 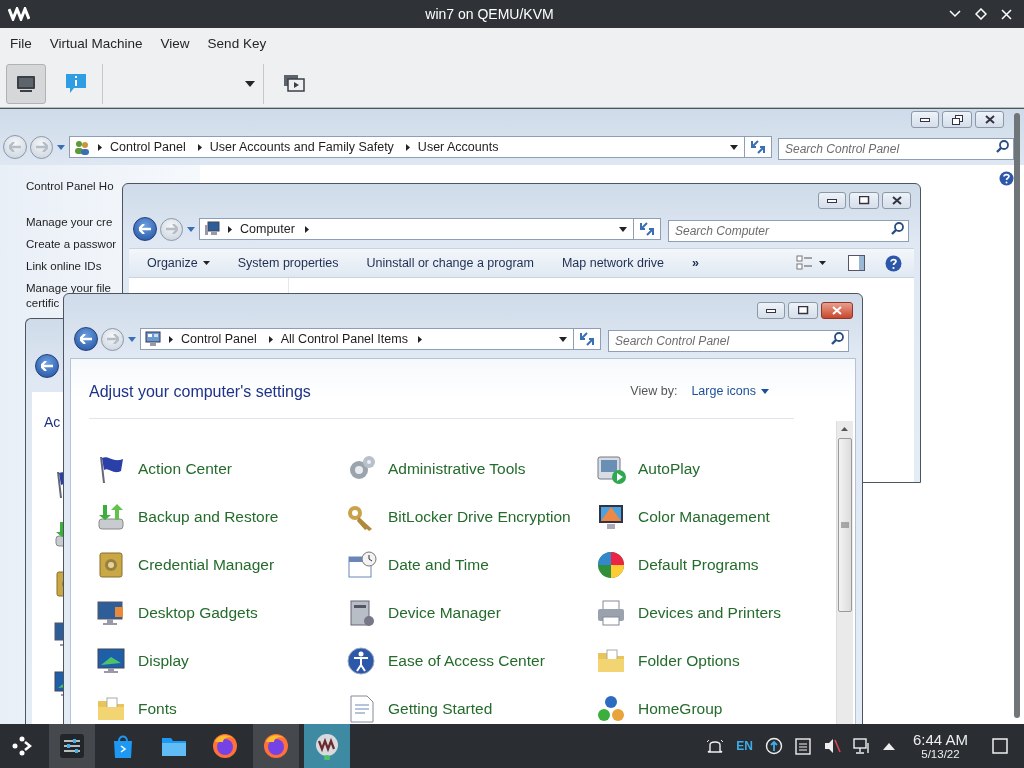 I want to click on command-button: Map network drive, so click(x=613, y=263).